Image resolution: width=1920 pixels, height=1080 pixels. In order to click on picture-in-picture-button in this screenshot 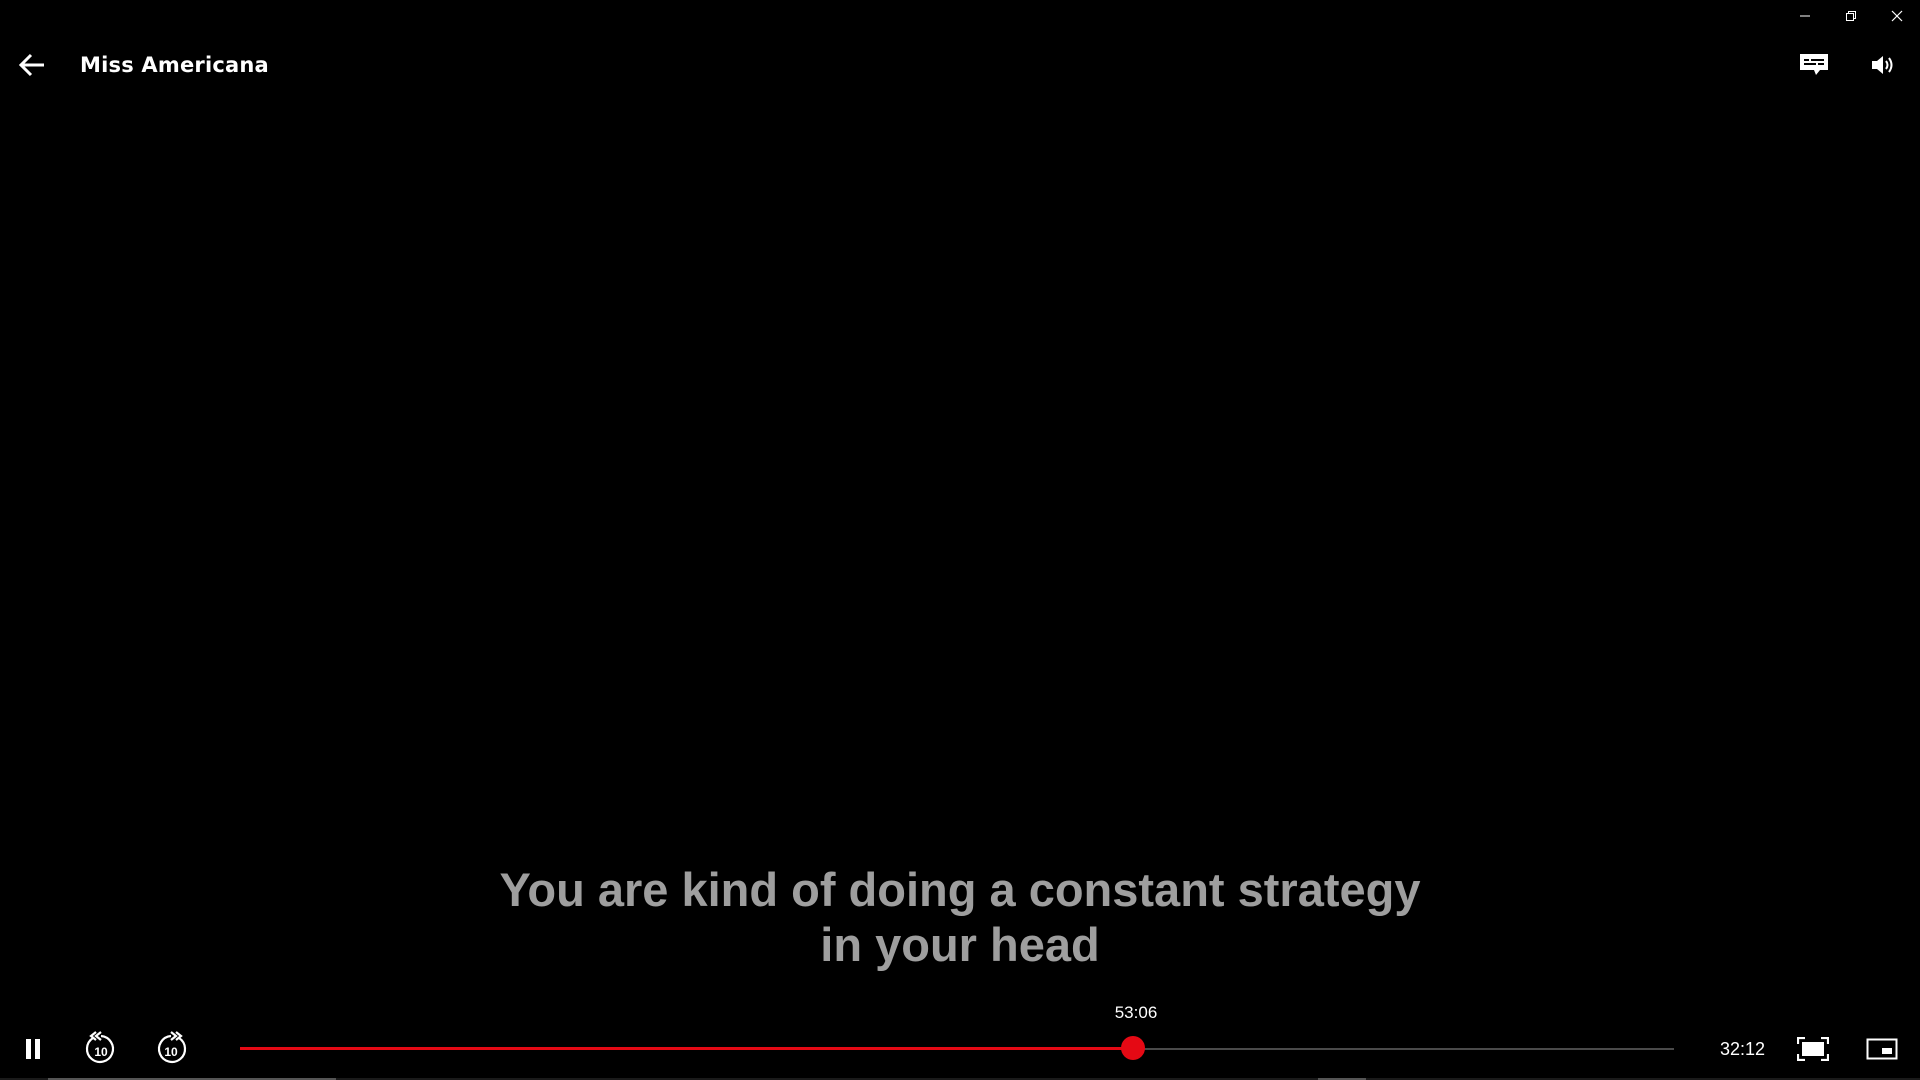, I will do `click(1882, 1049)`.